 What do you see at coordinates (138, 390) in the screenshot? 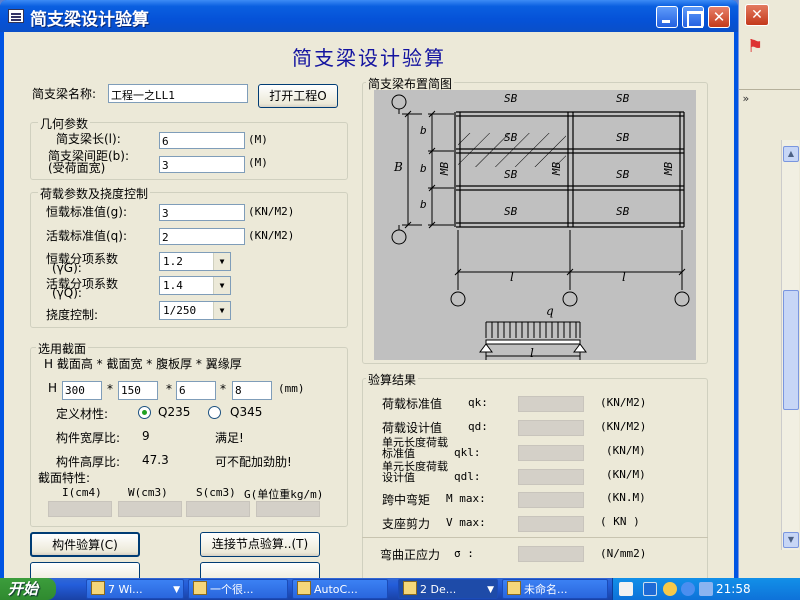
I see `width-input: 150` at bounding box center [138, 390].